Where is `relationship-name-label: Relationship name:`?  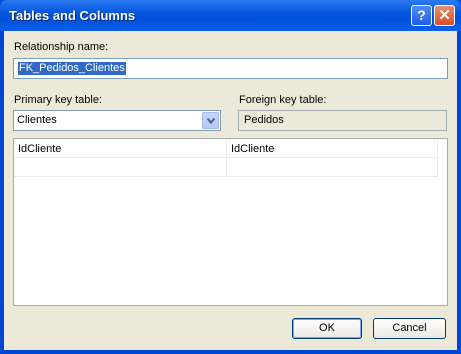 relationship-name-label: Relationship name: is located at coordinates (61, 47).